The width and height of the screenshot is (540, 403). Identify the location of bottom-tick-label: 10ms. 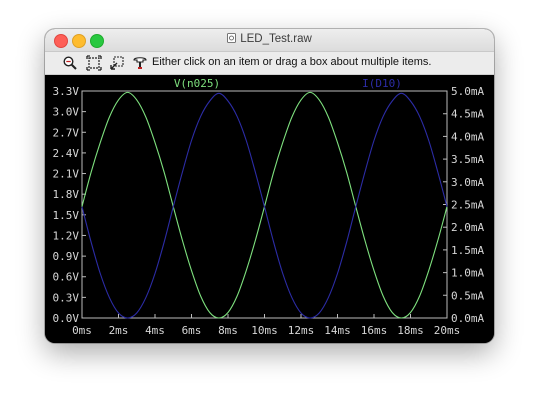
(264, 330).